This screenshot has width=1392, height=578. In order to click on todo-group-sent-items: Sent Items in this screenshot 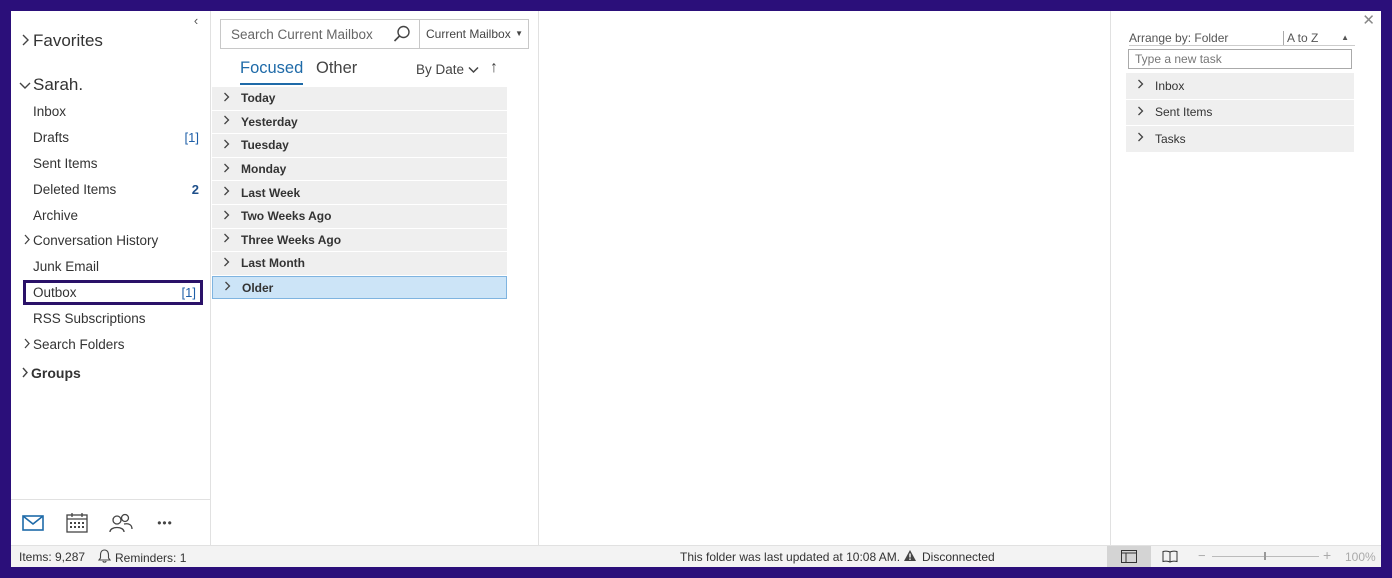, I will do `click(1240, 113)`.